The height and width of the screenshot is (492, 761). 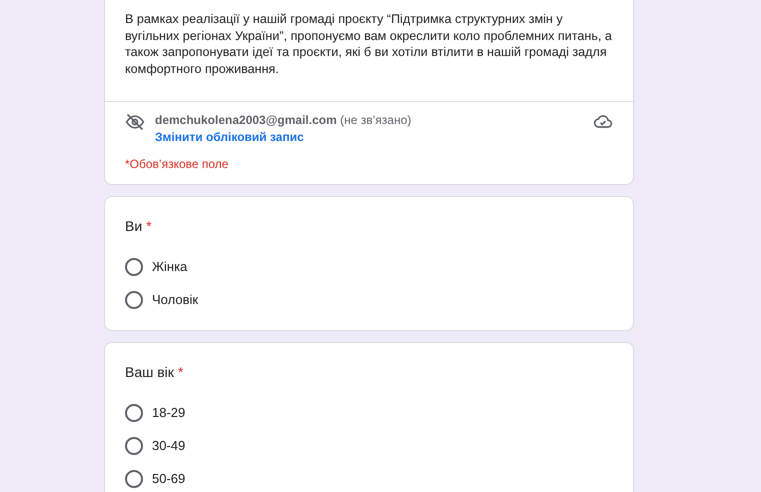 What do you see at coordinates (246, 120) in the screenshot?
I see `account-email: demchukolena2003@gmail.com` at bounding box center [246, 120].